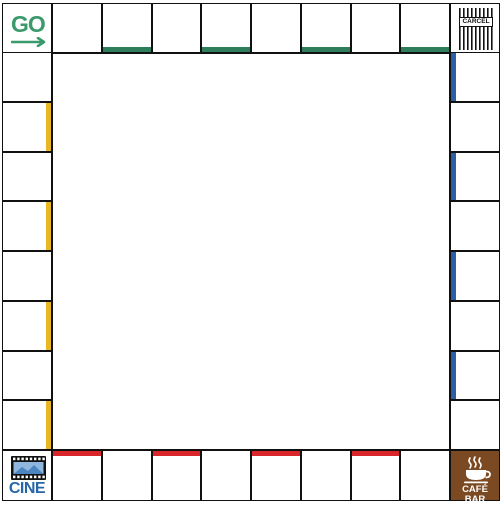 The width and height of the screenshot is (502, 505). I want to click on right-arrow-icon, so click(28, 42).